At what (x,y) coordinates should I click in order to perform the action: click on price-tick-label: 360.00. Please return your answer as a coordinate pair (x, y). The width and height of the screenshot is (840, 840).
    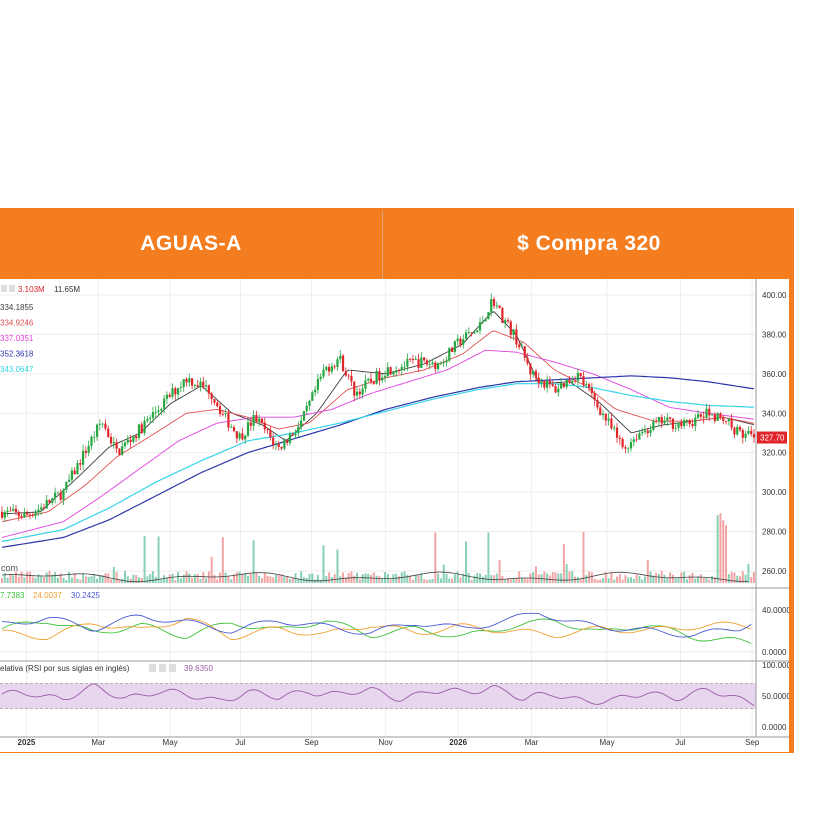
    Looking at the image, I should click on (774, 374).